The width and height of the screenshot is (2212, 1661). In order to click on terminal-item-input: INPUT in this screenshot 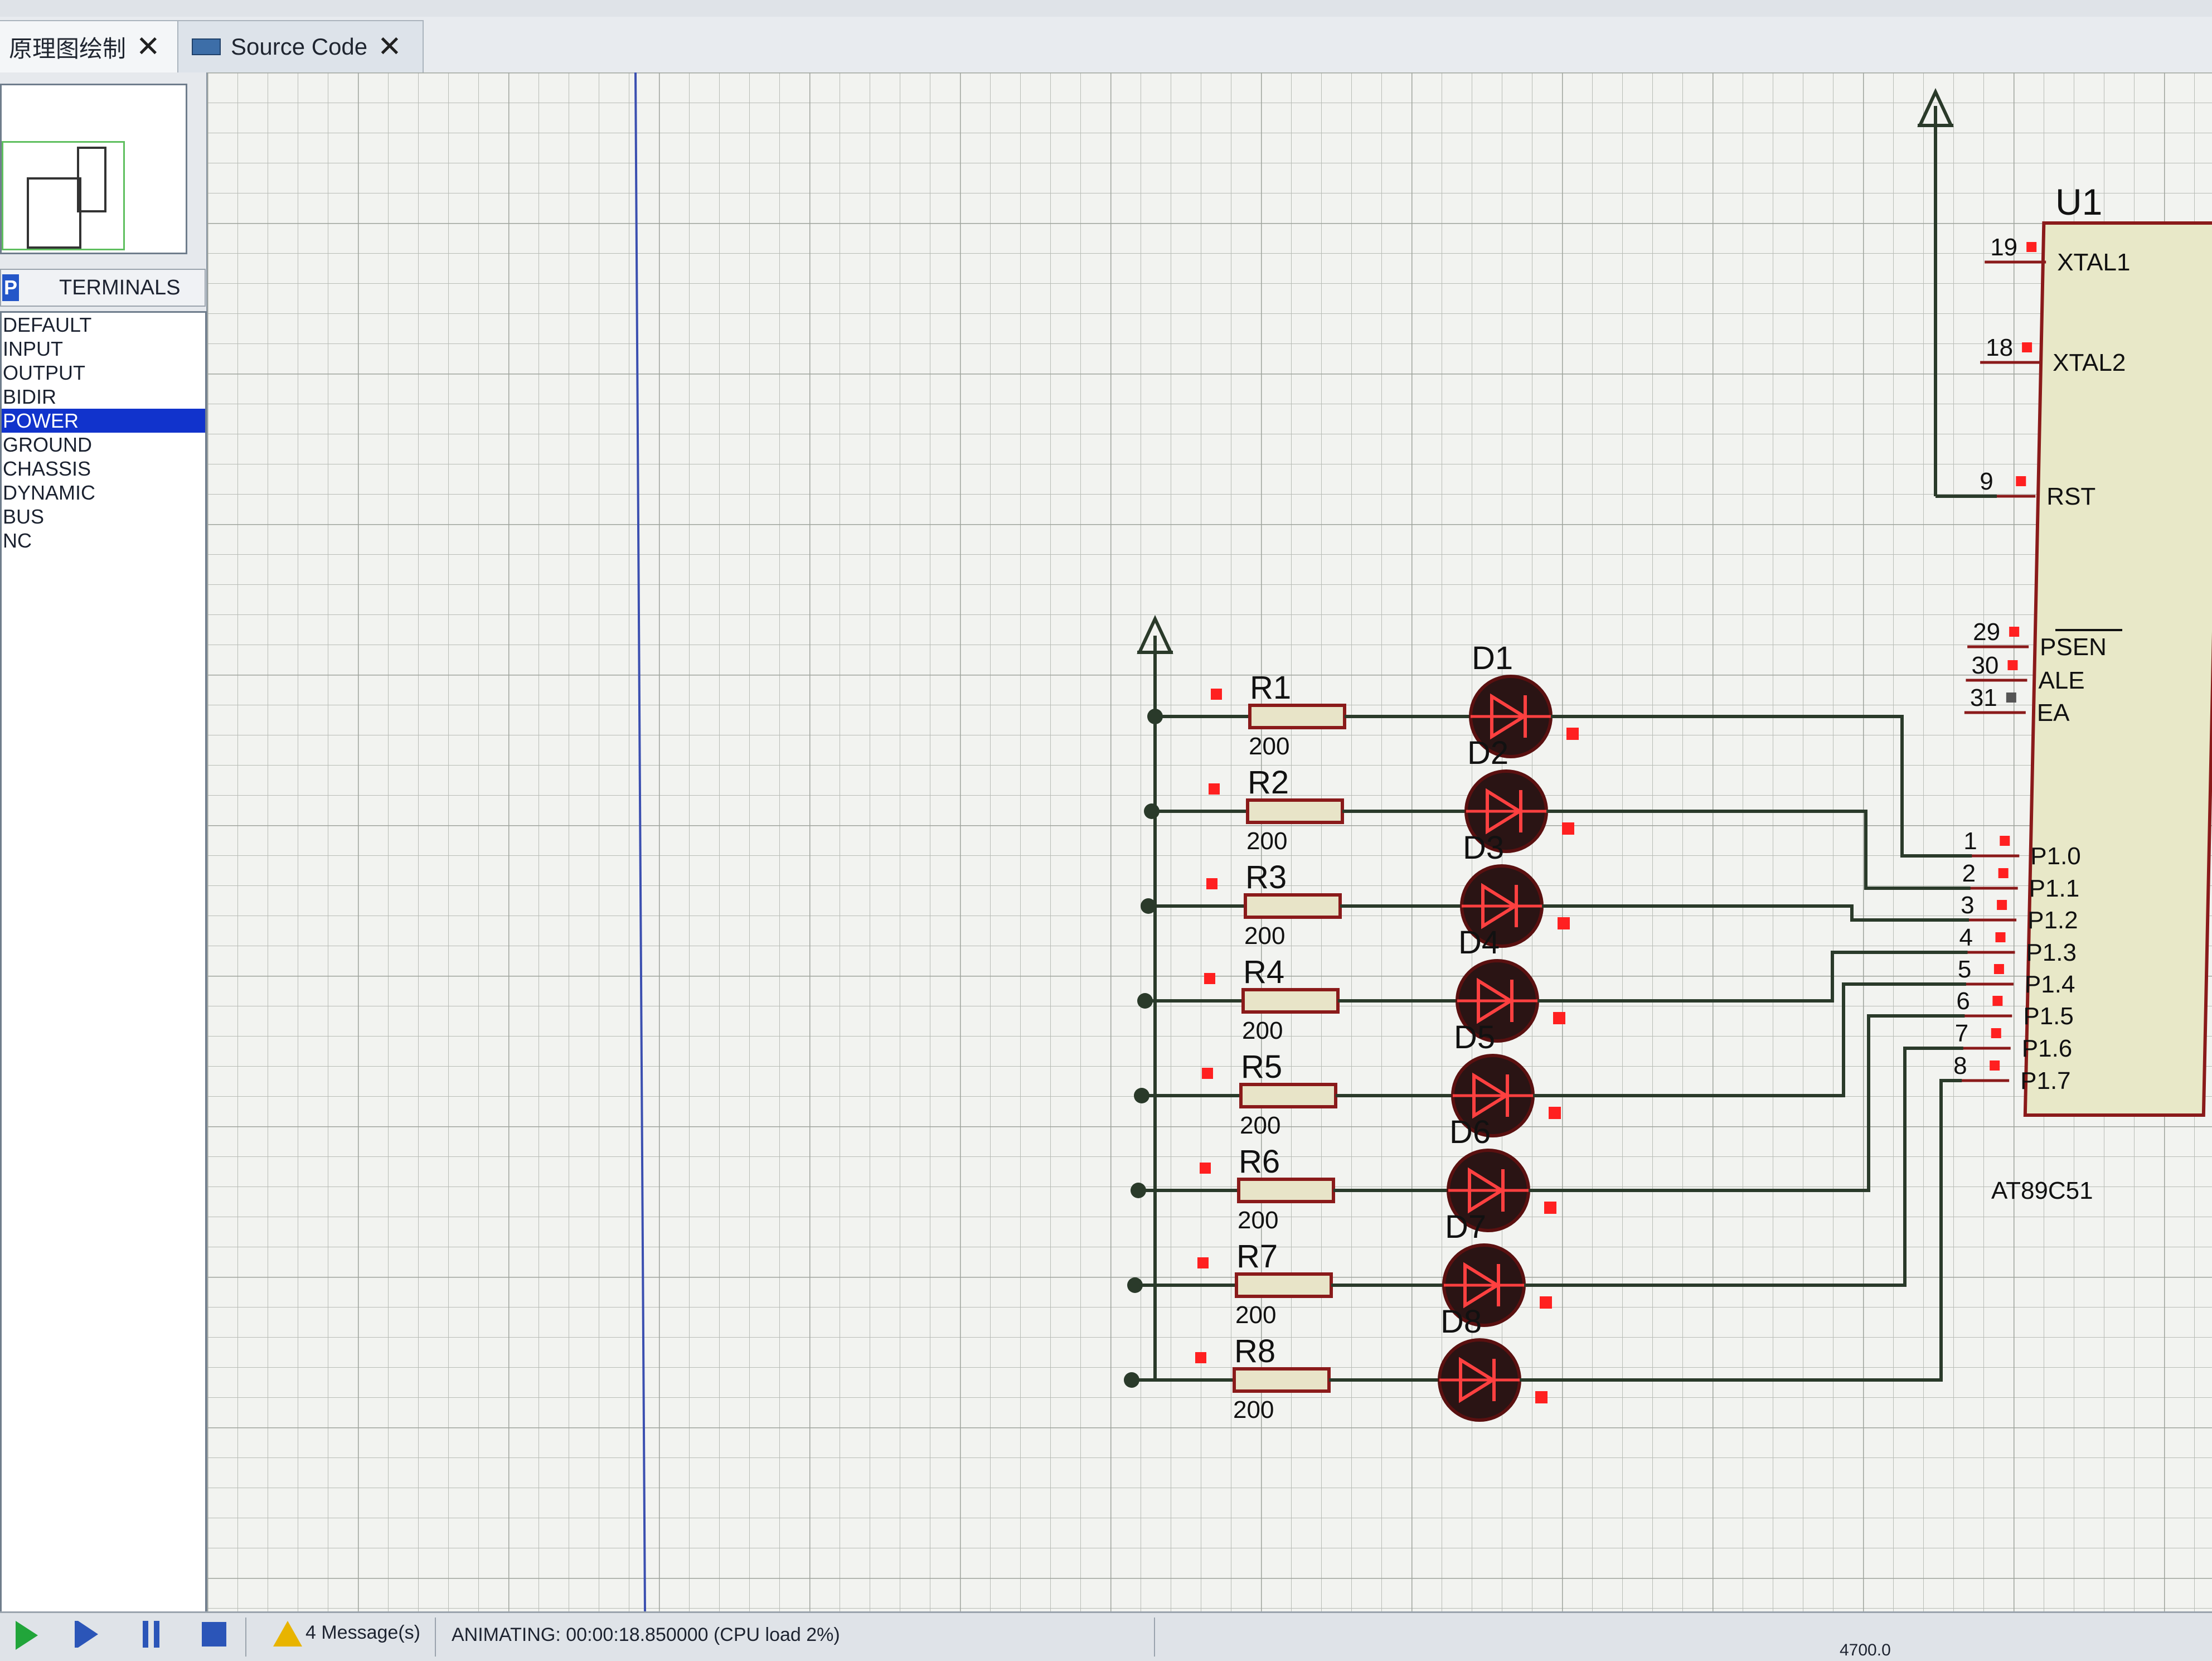, I will do `click(103, 349)`.